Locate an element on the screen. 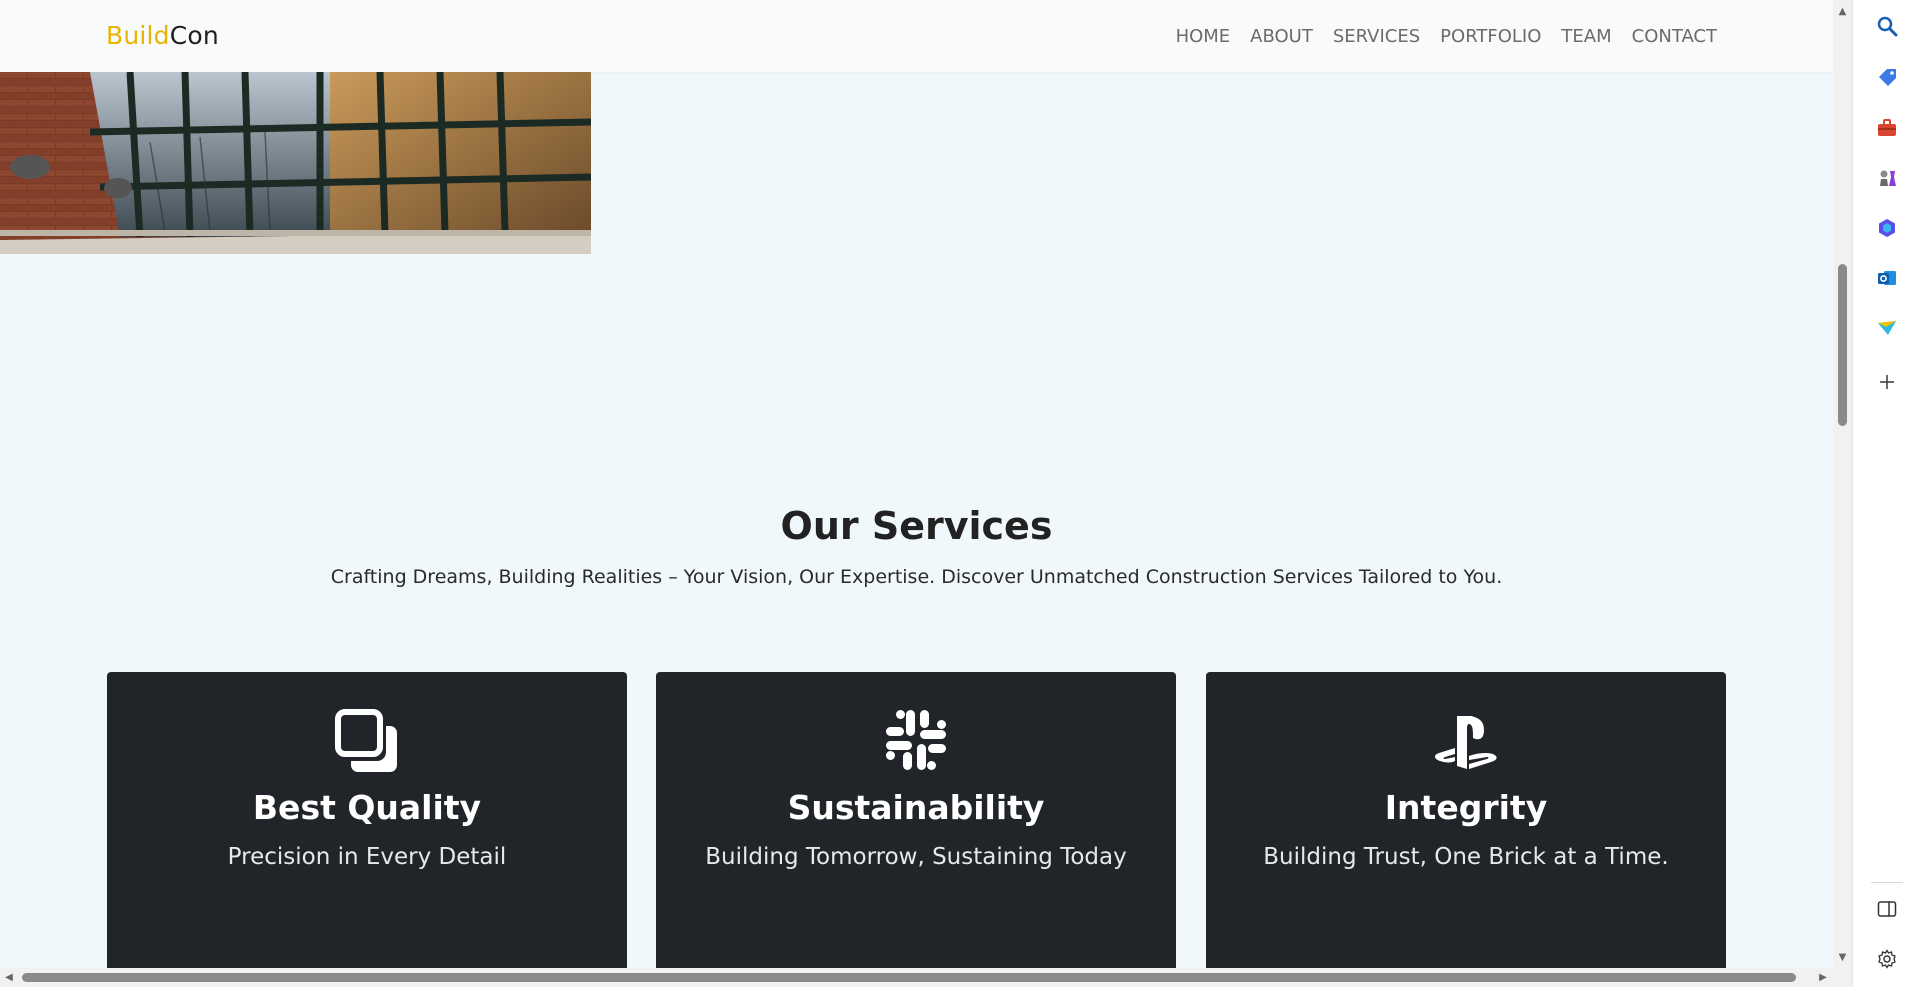 Image resolution: width=1920 pixels, height=987 pixels. briefcase-icon is located at coordinates (1887, 128).